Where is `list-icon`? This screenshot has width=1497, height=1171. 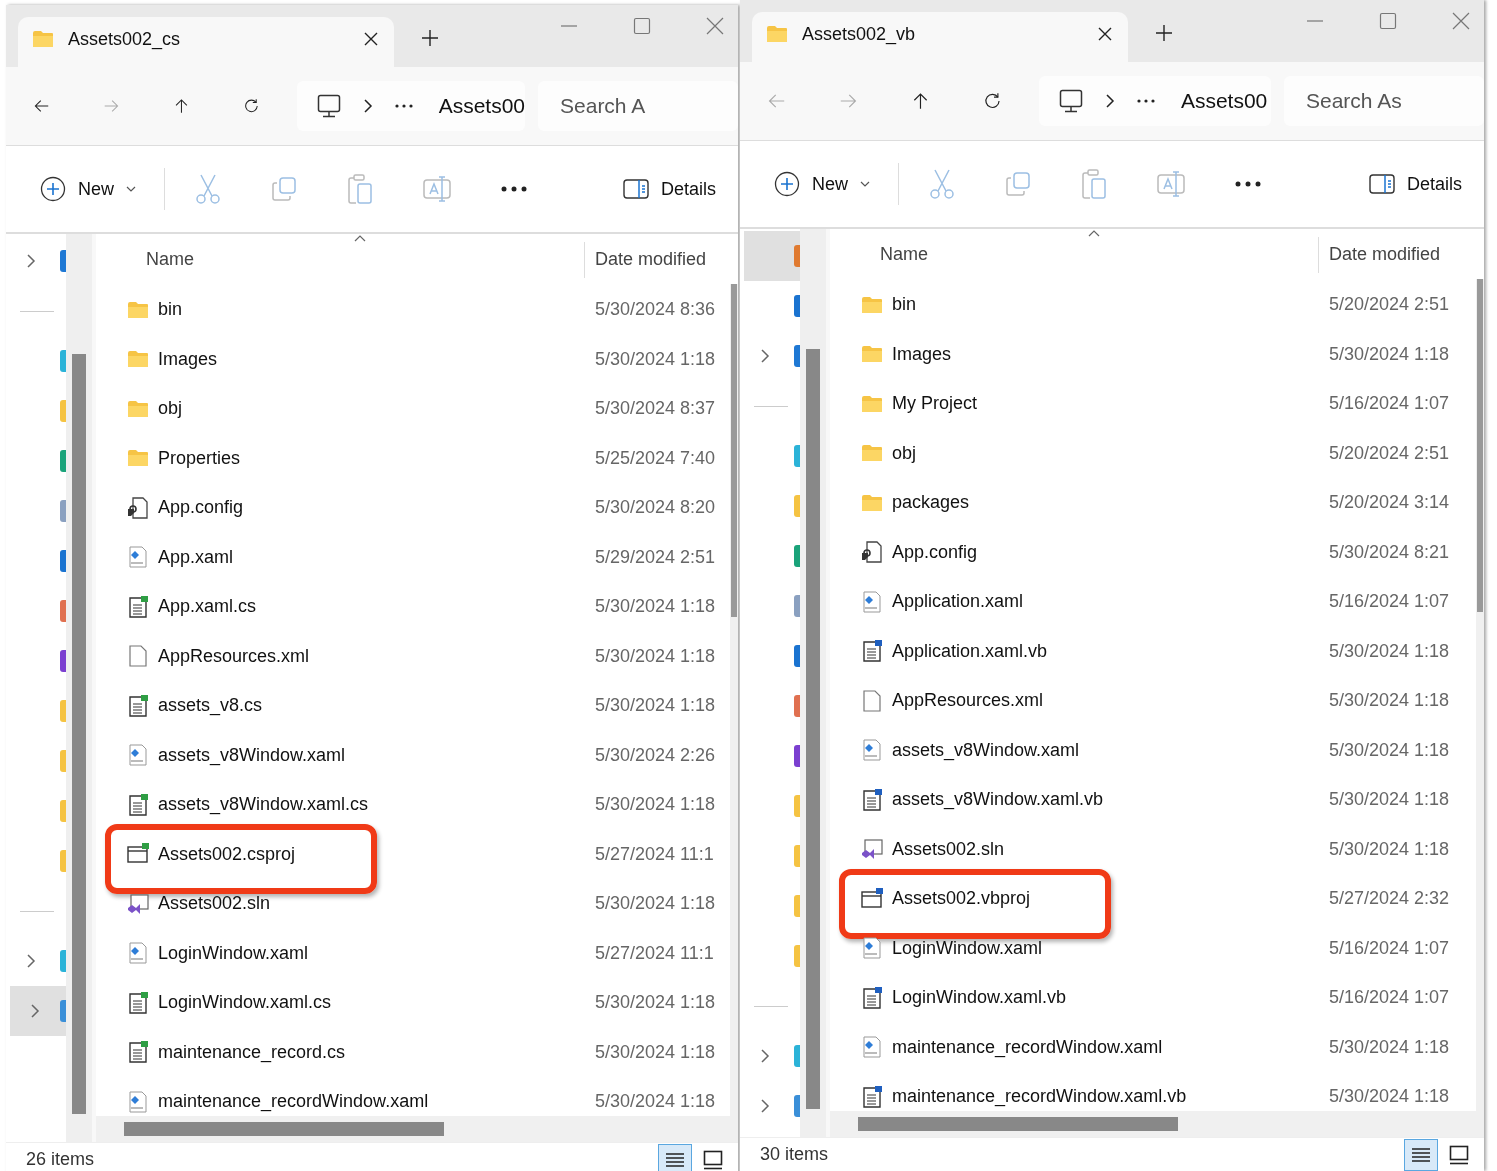 list-icon is located at coordinates (1421, 1155).